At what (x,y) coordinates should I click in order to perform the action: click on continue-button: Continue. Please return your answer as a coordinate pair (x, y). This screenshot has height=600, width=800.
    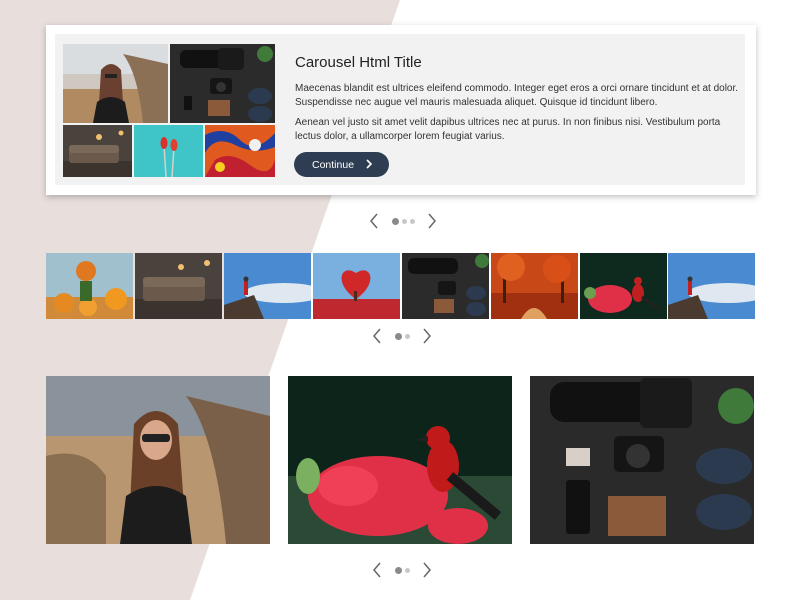
    Looking at the image, I should click on (341, 164).